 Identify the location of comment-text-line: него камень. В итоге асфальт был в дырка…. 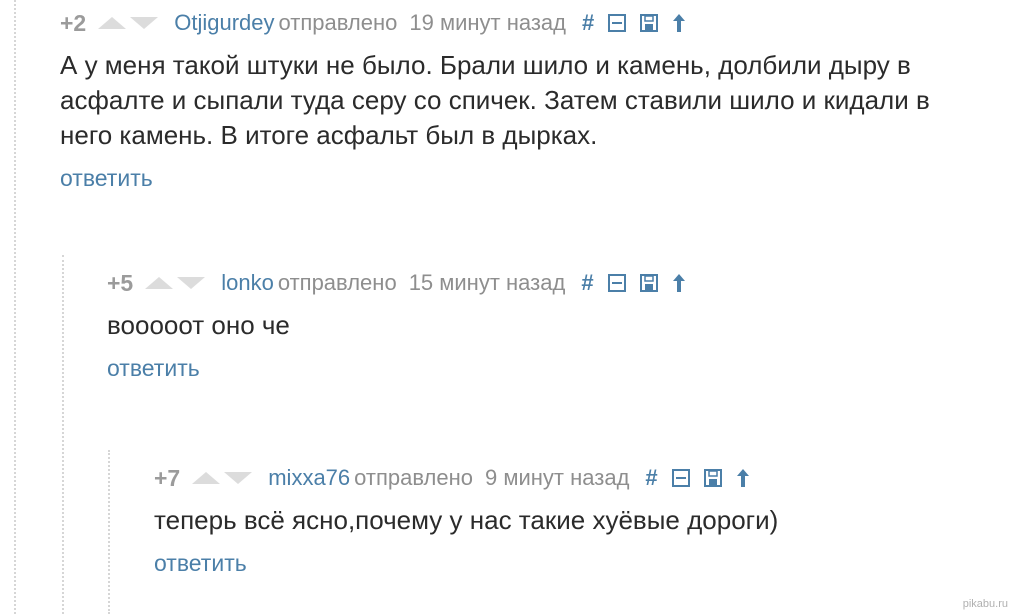
(329, 135).